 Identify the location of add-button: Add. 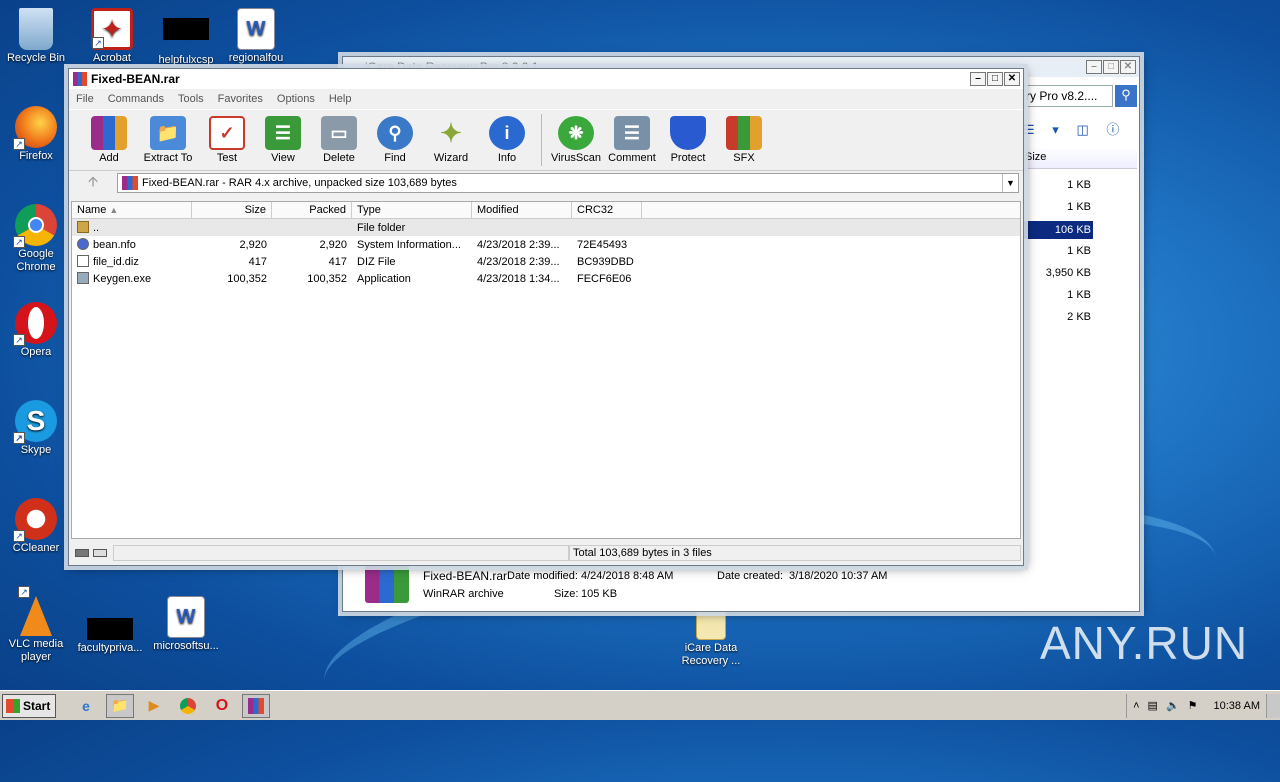
(109, 137).